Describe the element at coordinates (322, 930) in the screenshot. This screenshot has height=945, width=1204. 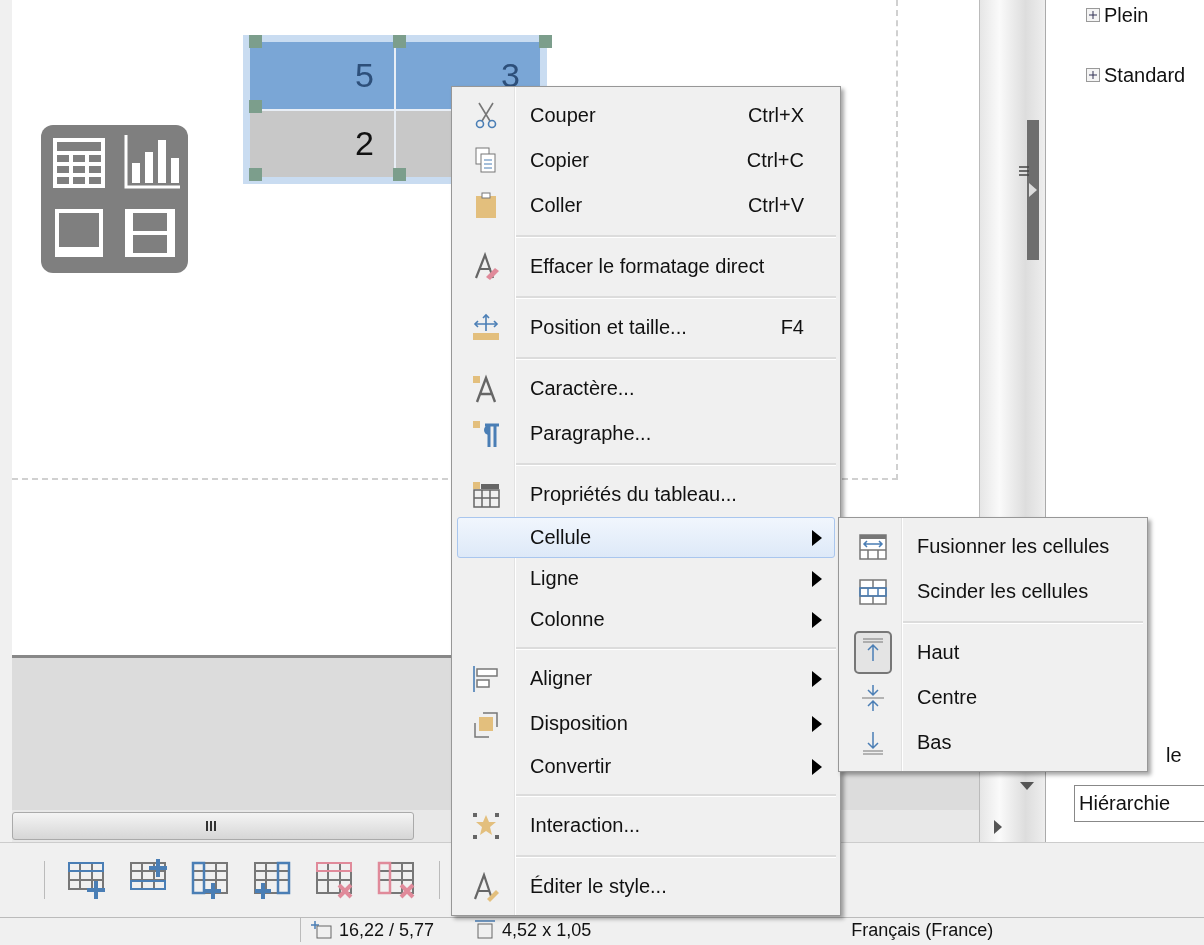
I see `position-icon` at that location.